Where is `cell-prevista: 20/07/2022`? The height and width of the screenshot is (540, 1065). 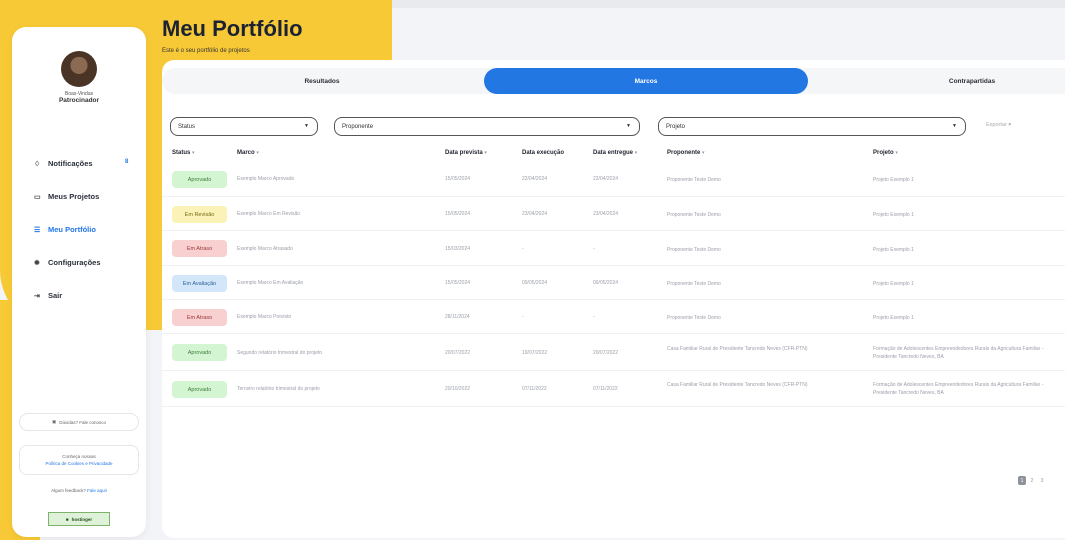
cell-prevista: 20/07/2022 is located at coordinates (458, 353).